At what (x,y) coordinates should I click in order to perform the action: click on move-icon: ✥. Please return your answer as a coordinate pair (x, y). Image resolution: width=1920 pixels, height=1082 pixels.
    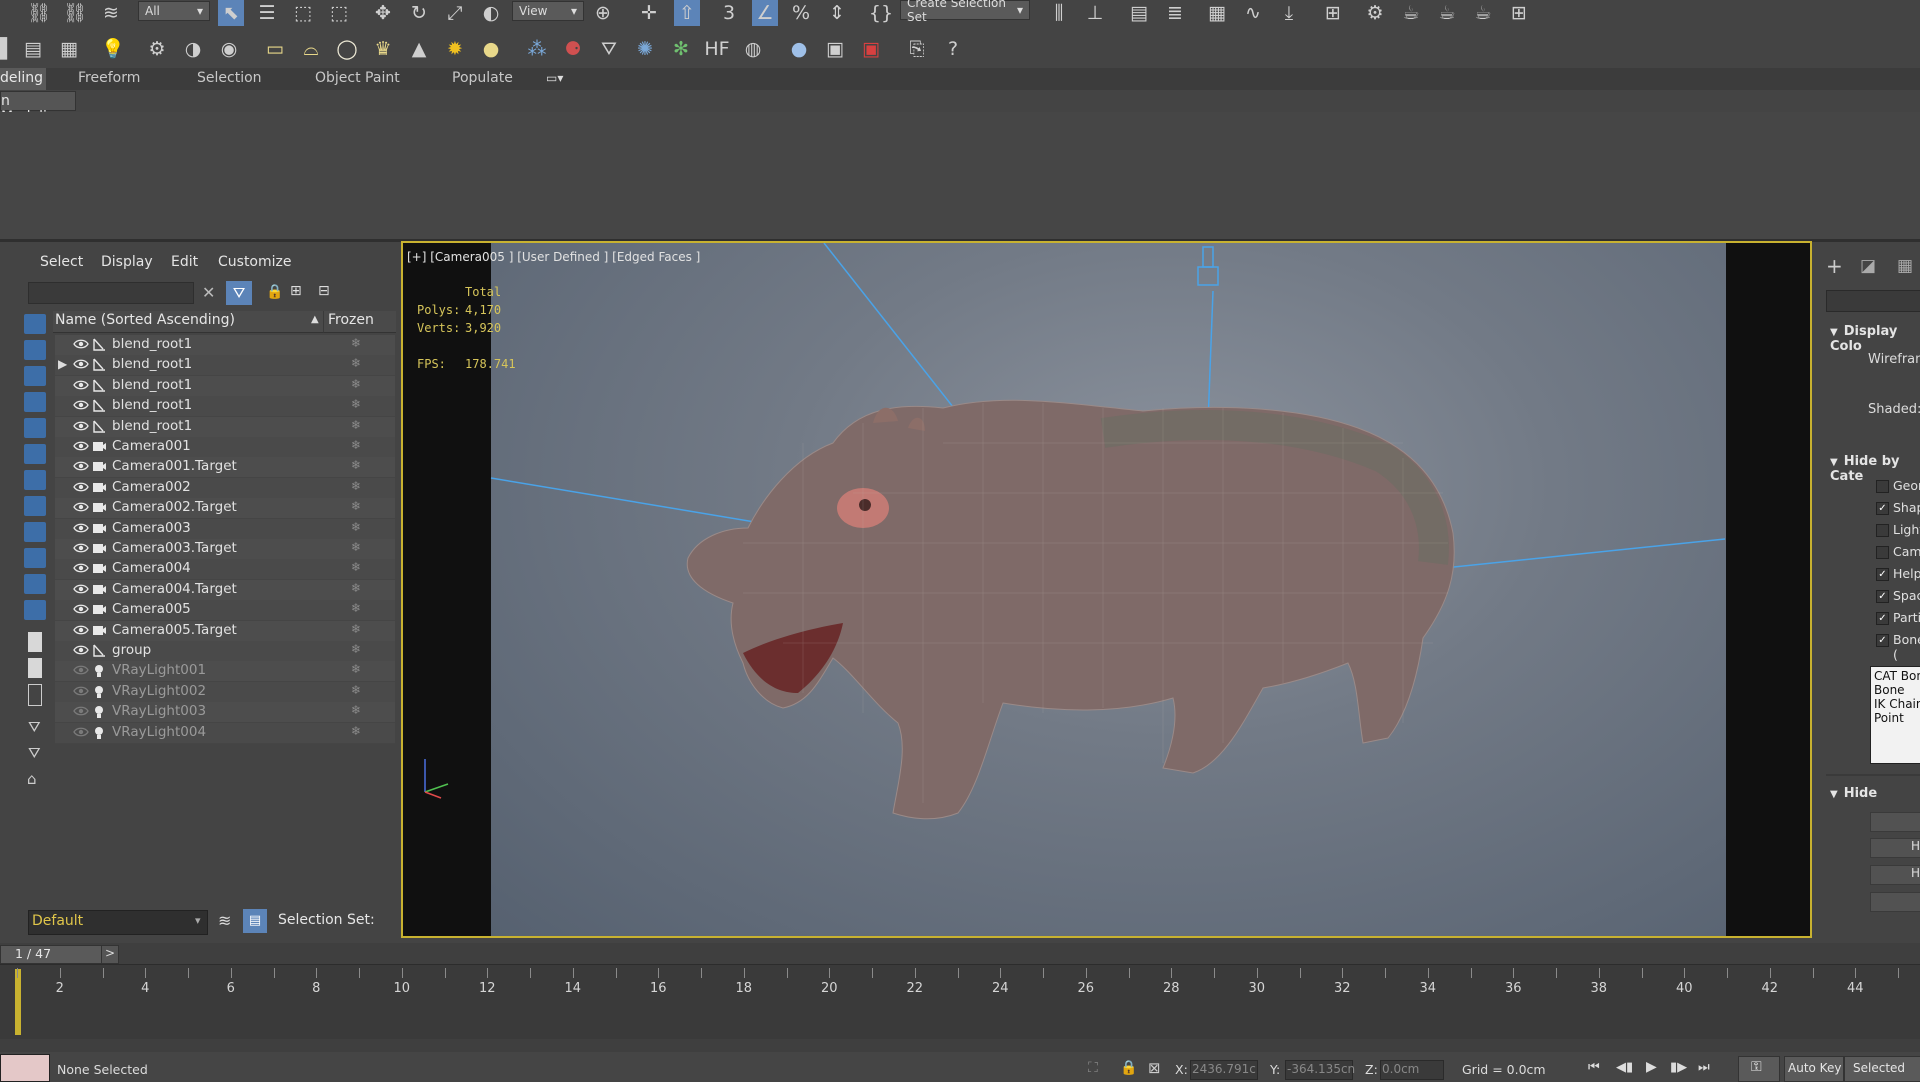
    Looking at the image, I should click on (383, 13).